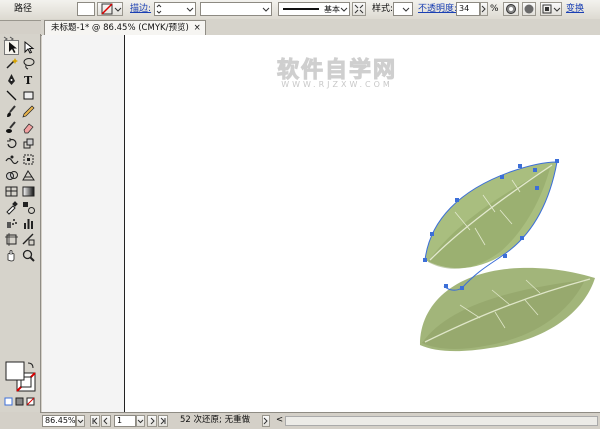 This screenshot has width=600, height=429. I want to click on document-tab: 未标题-1* @ 86.45% (CMYK/预览) ×, so click(125, 27).